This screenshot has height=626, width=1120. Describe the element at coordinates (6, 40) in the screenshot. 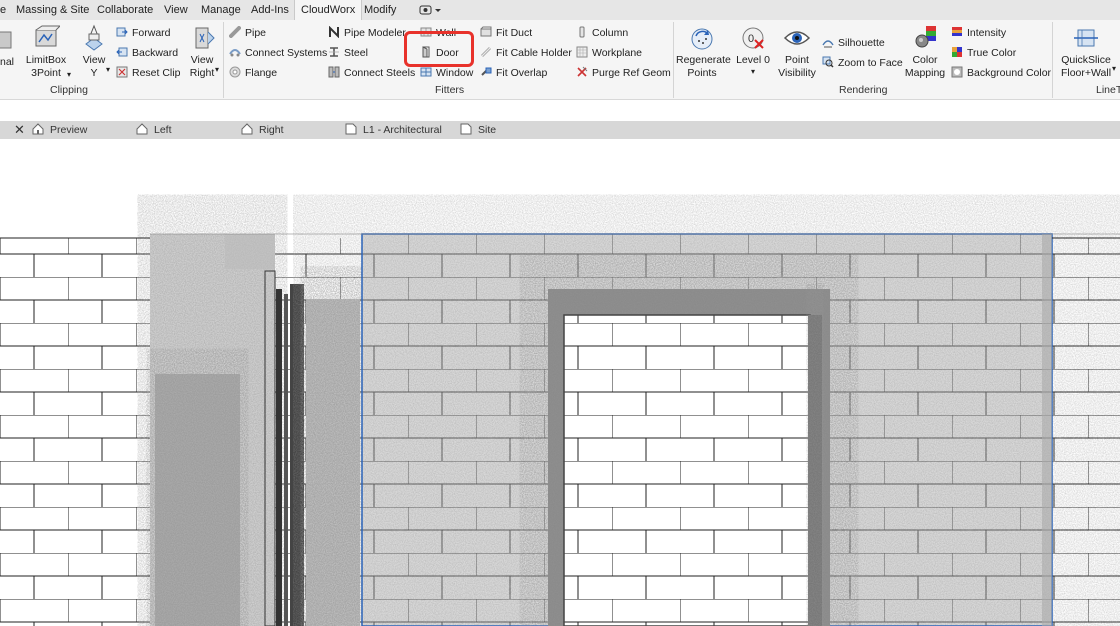

I see `clip-partial-icon` at that location.